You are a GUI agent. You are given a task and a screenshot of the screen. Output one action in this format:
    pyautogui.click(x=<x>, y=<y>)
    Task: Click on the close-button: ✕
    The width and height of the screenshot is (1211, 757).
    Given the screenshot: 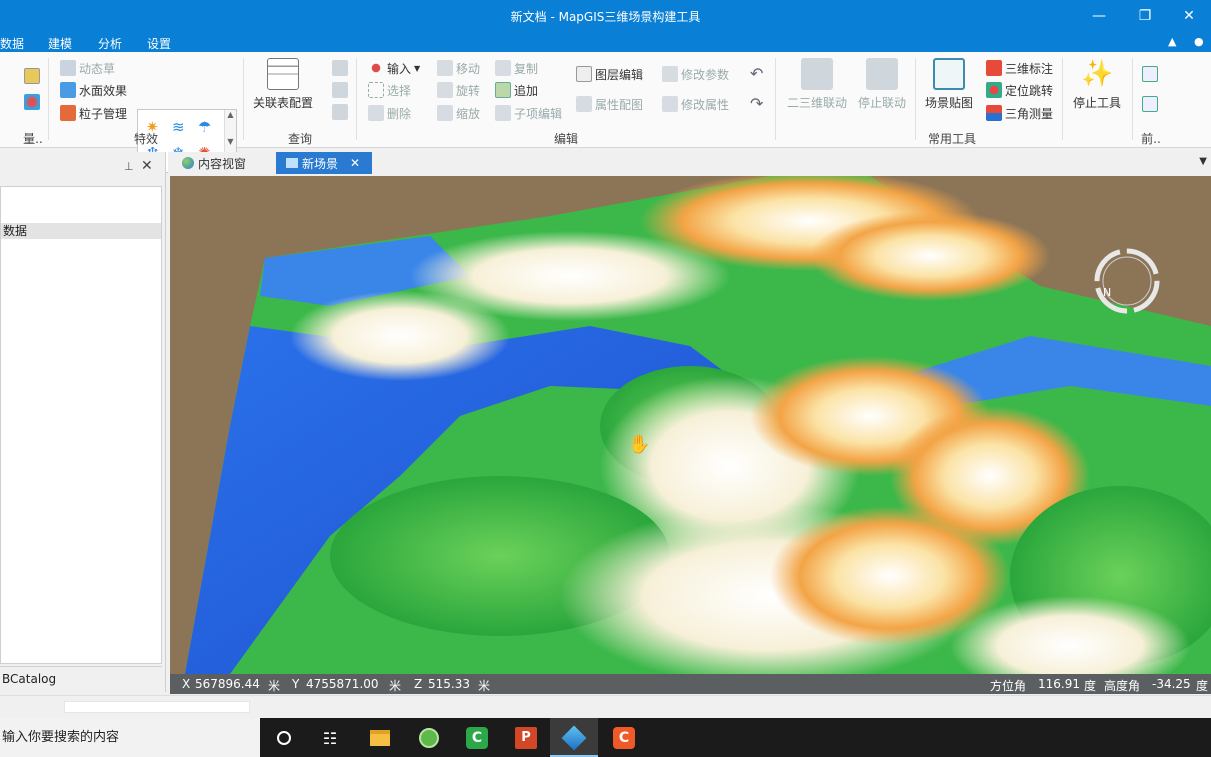 What is the action you would take?
    pyautogui.click(x=1189, y=16)
    